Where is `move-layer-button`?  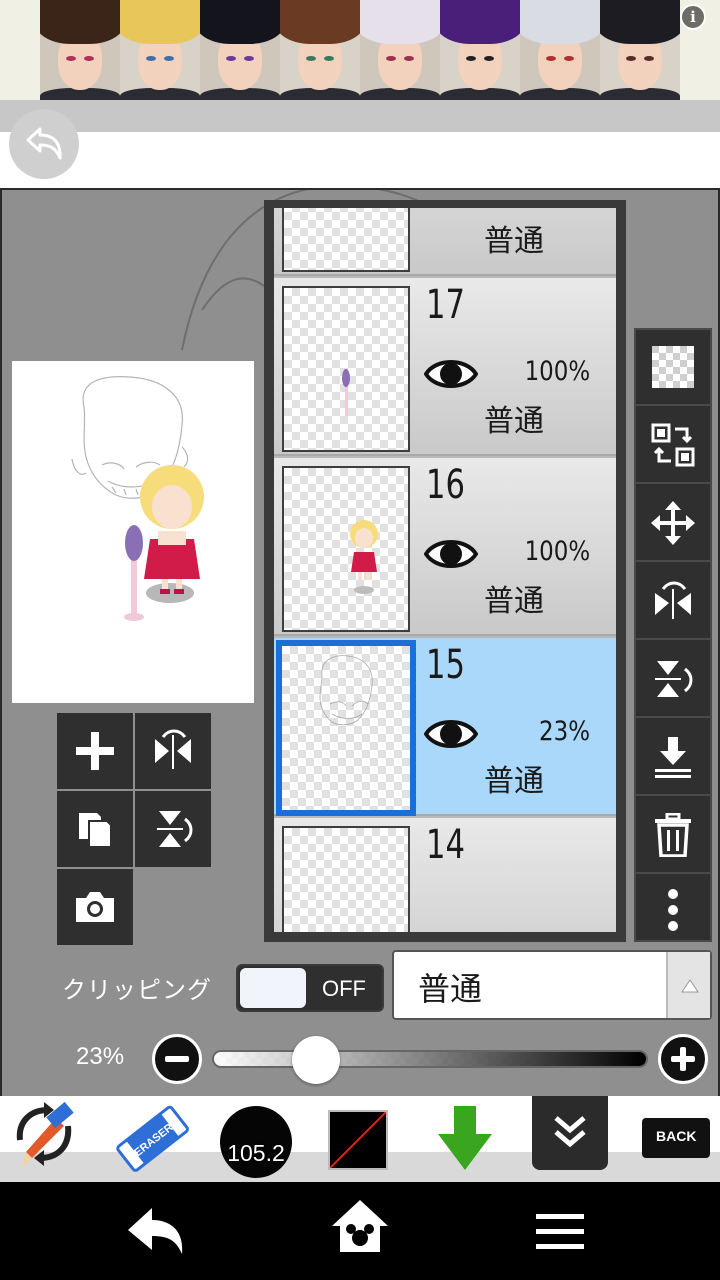
move-layer-button is located at coordinates (673, 524).